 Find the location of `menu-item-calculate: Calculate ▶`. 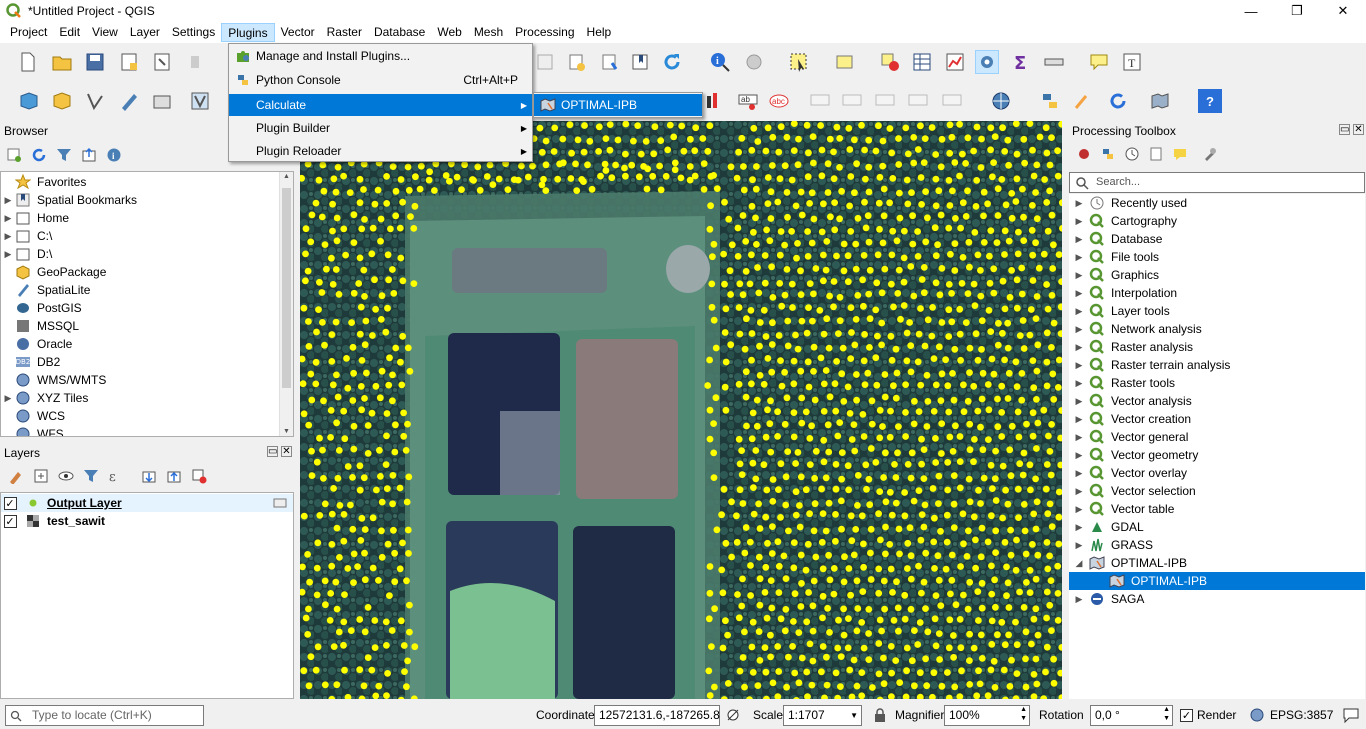

menu-item-calculate: Calculate ▶ is located at coordinates (380, 105).